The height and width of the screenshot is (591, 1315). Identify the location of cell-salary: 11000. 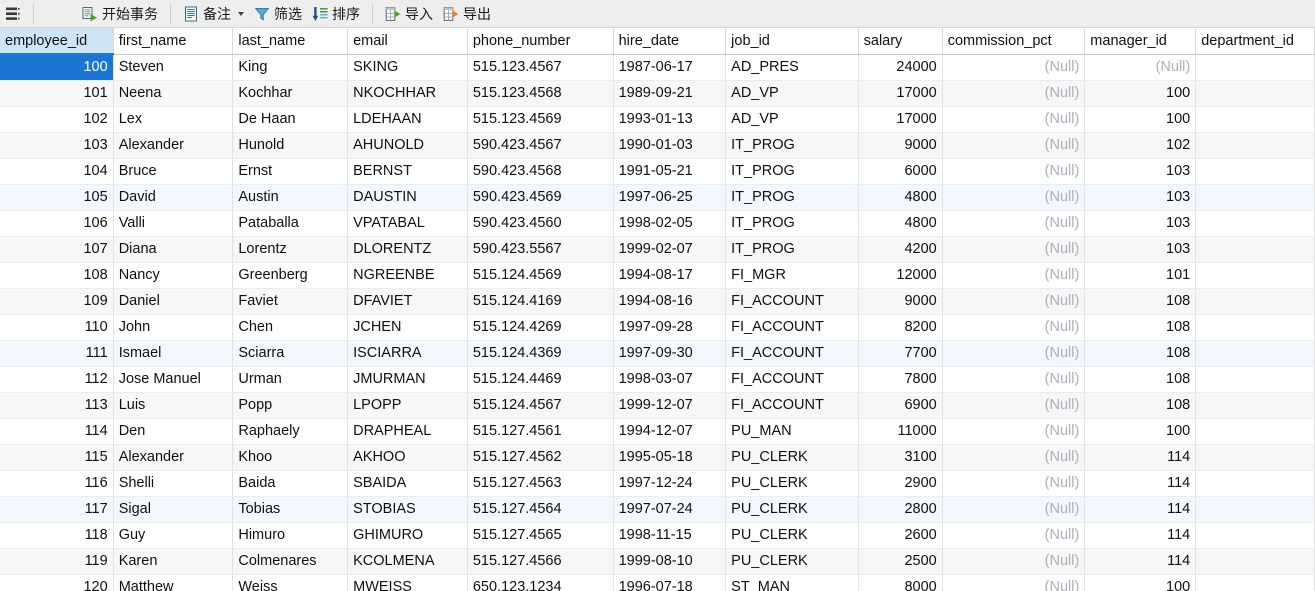
(900, 431).